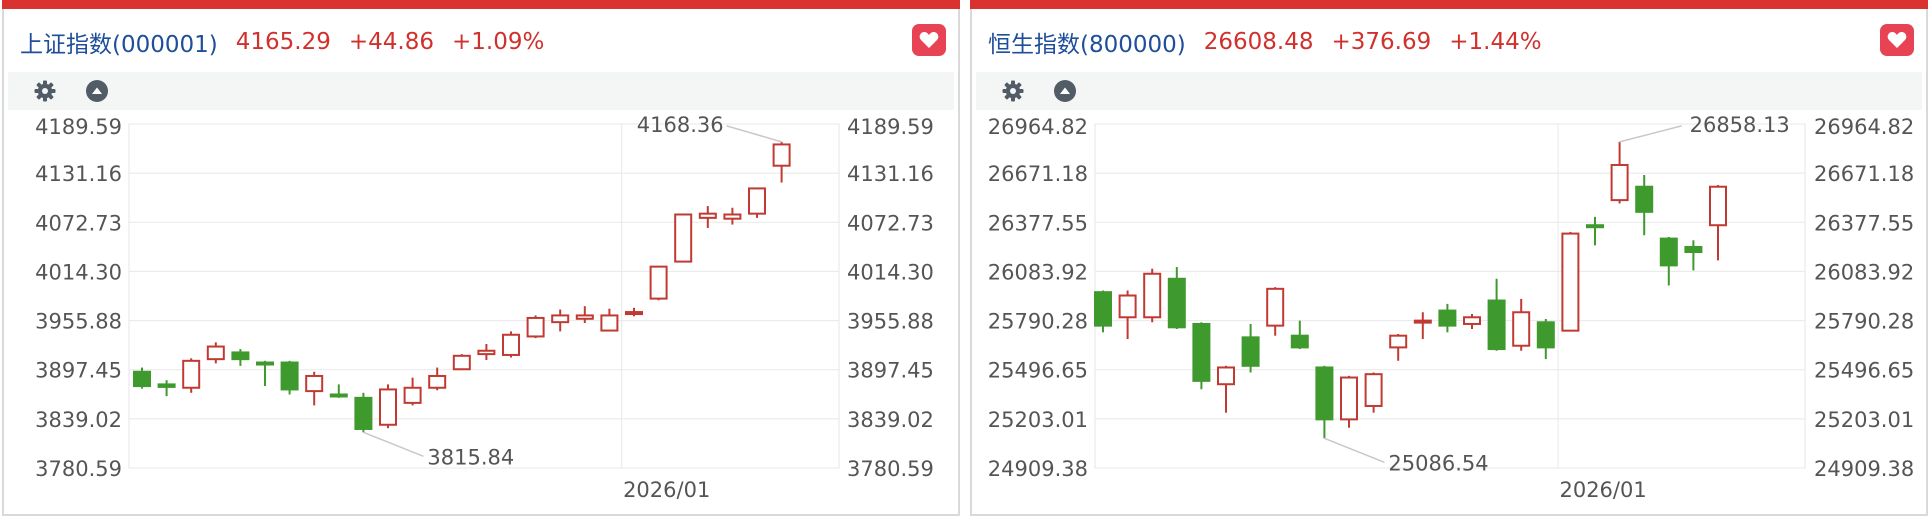 This screenshot has width=1932, height=524. What do you see at coordinates (78, 127) in the screenshot?
I see `y-tick-label-left: 4189.59` at bounding box center [78, 127].